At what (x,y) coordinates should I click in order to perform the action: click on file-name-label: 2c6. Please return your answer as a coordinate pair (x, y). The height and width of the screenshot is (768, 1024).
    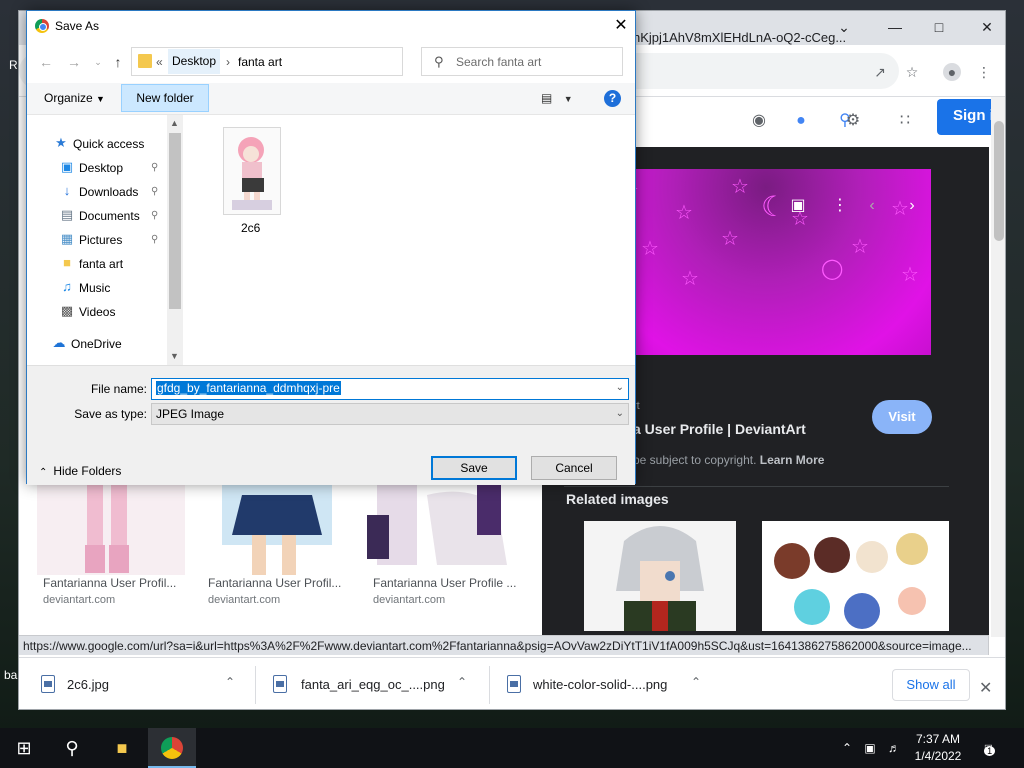
    Looking at the image, I should click on (250, 228).